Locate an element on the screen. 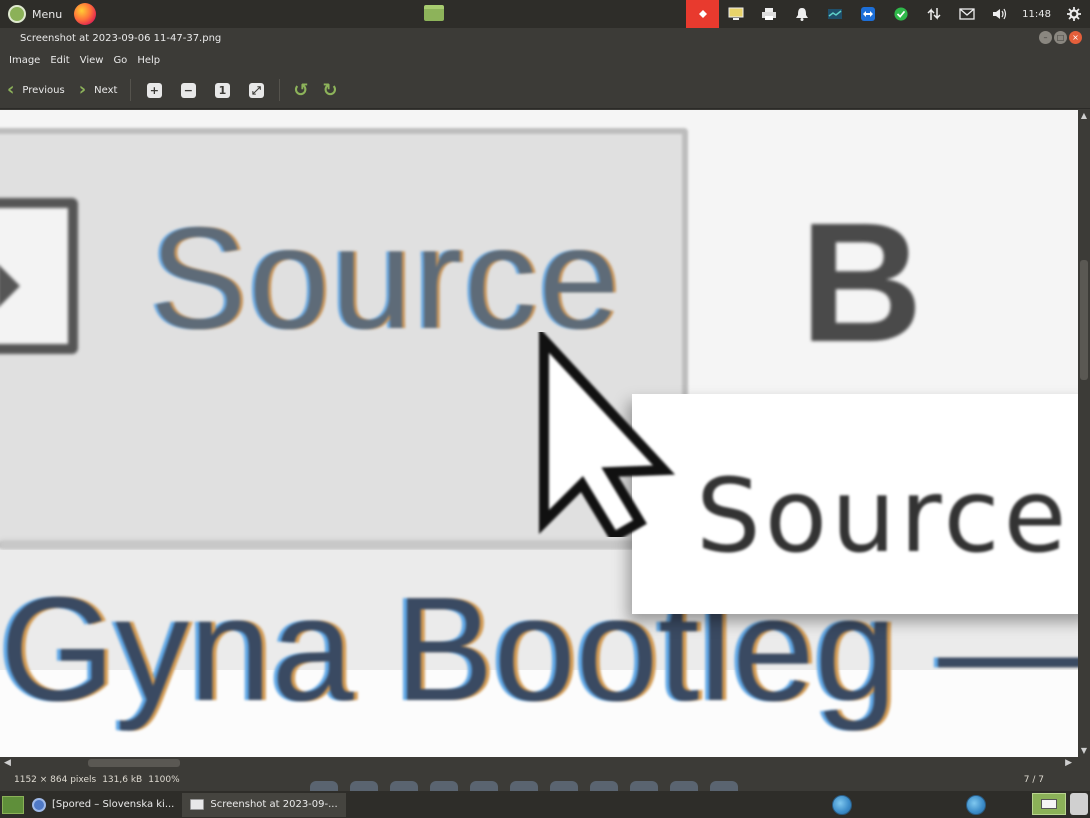 This screenshot has width=1090, height=818. window-title: Screenshot at 2023-09-06 11-47-37.png is located at coordinates (121, 38).